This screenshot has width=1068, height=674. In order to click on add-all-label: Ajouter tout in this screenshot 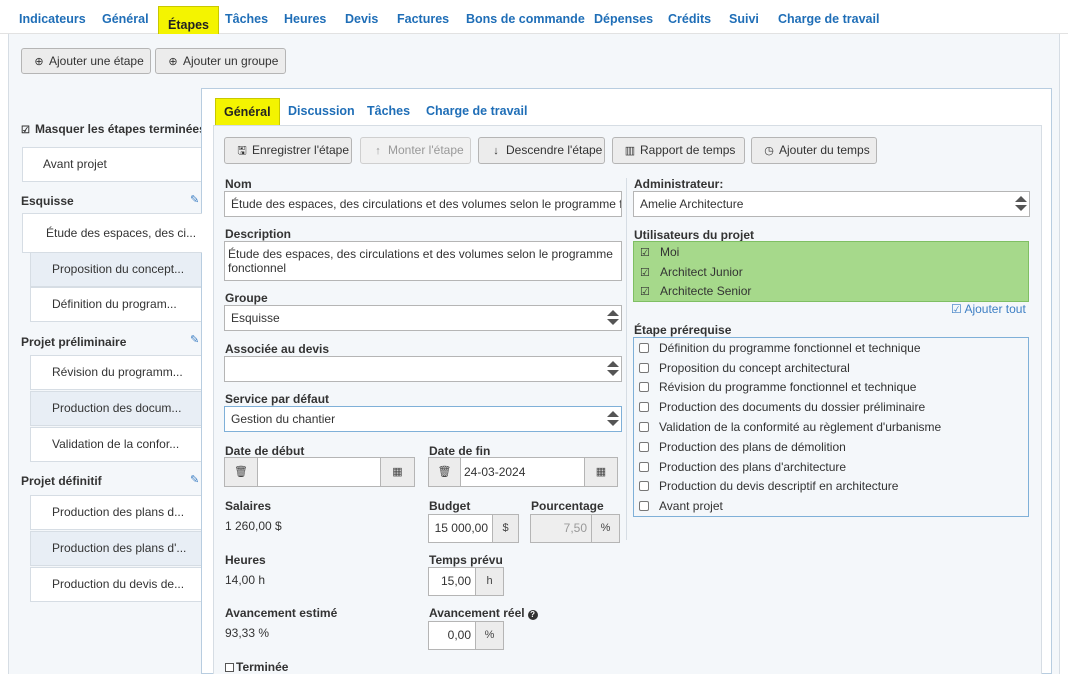, I will do `click(995, 309)`.